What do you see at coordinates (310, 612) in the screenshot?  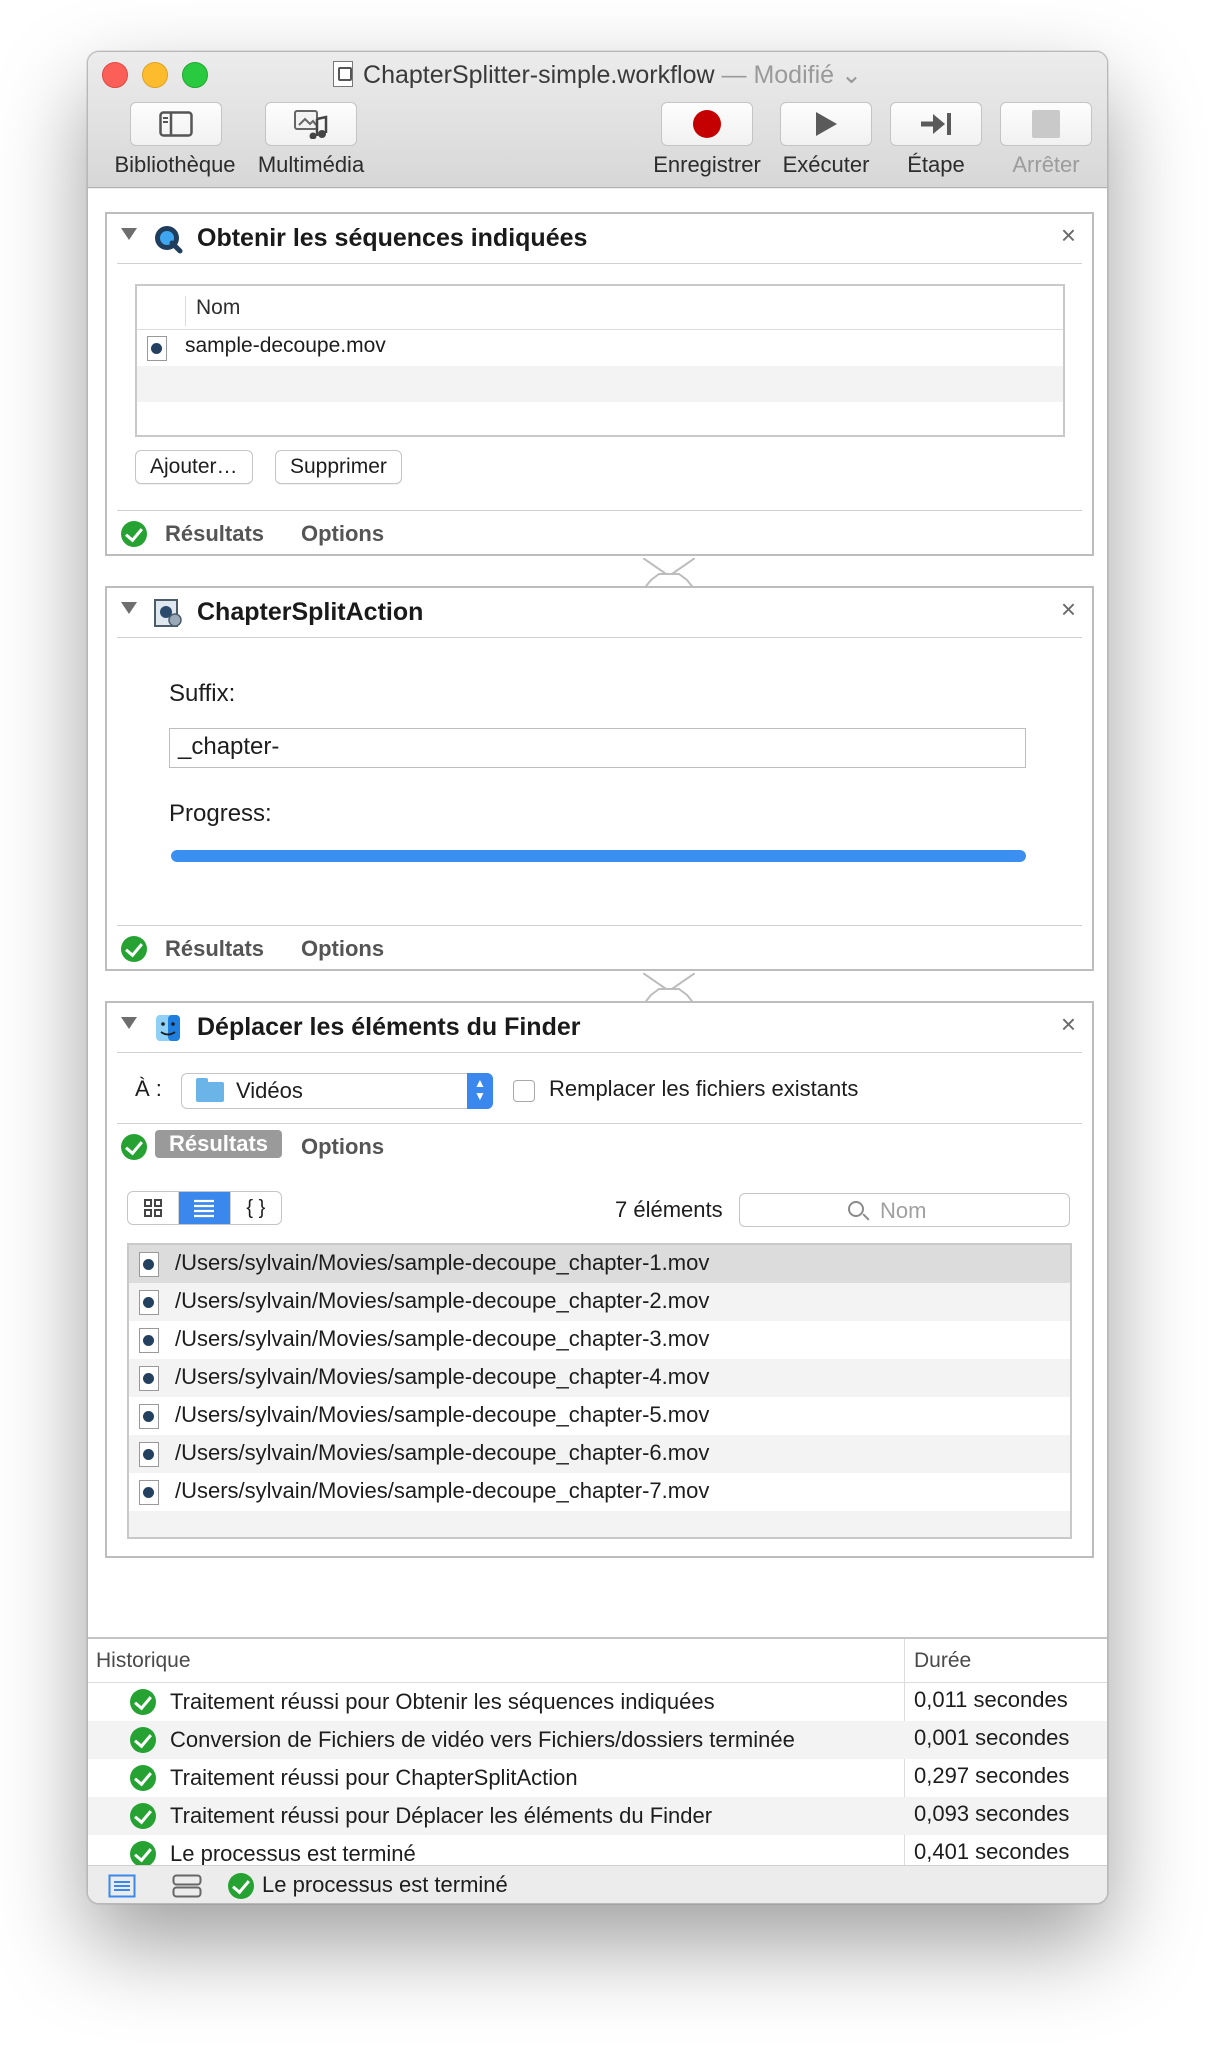 I see `action-title: ChapterSplitAction` at bounding box center [310, 612].